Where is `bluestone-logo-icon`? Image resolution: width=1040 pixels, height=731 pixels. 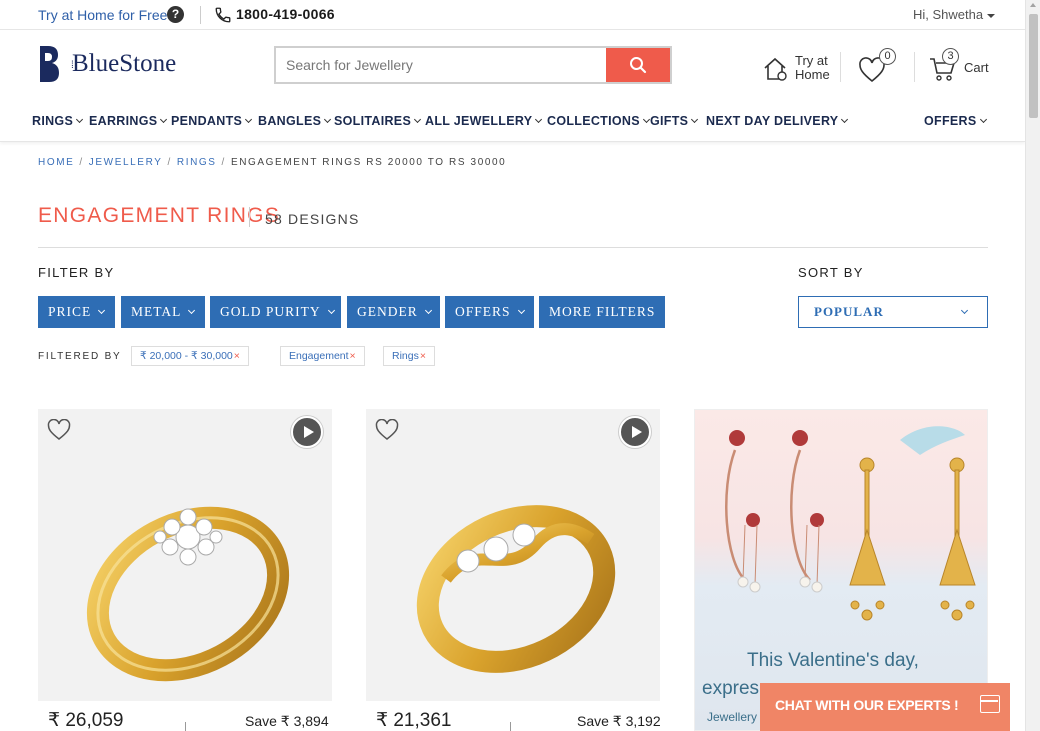
bluestone-logo-icon is located at coordinates (49, 64).